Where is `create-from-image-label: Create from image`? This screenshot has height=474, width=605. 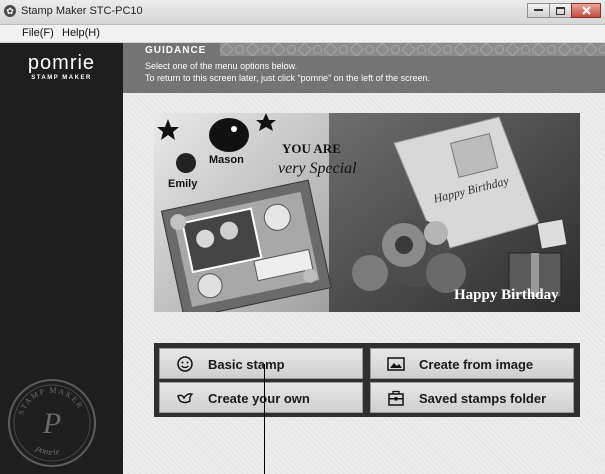 create-from-image-label: Create from image is located at coordinates (476, 364).